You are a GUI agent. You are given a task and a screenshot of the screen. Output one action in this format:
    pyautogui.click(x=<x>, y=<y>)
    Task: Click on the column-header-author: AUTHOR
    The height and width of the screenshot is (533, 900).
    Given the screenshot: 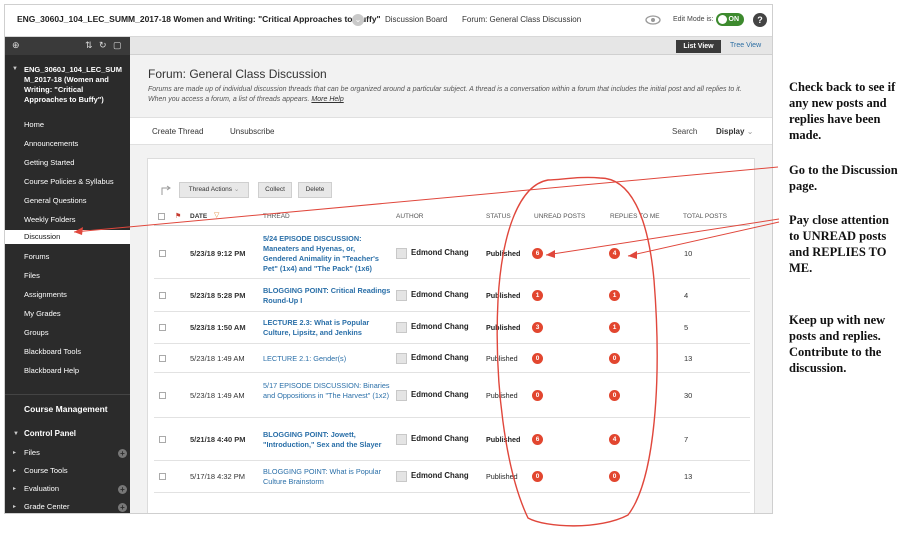 What is the action you would take?
    pyautogui.click(x=409, y=216)
    